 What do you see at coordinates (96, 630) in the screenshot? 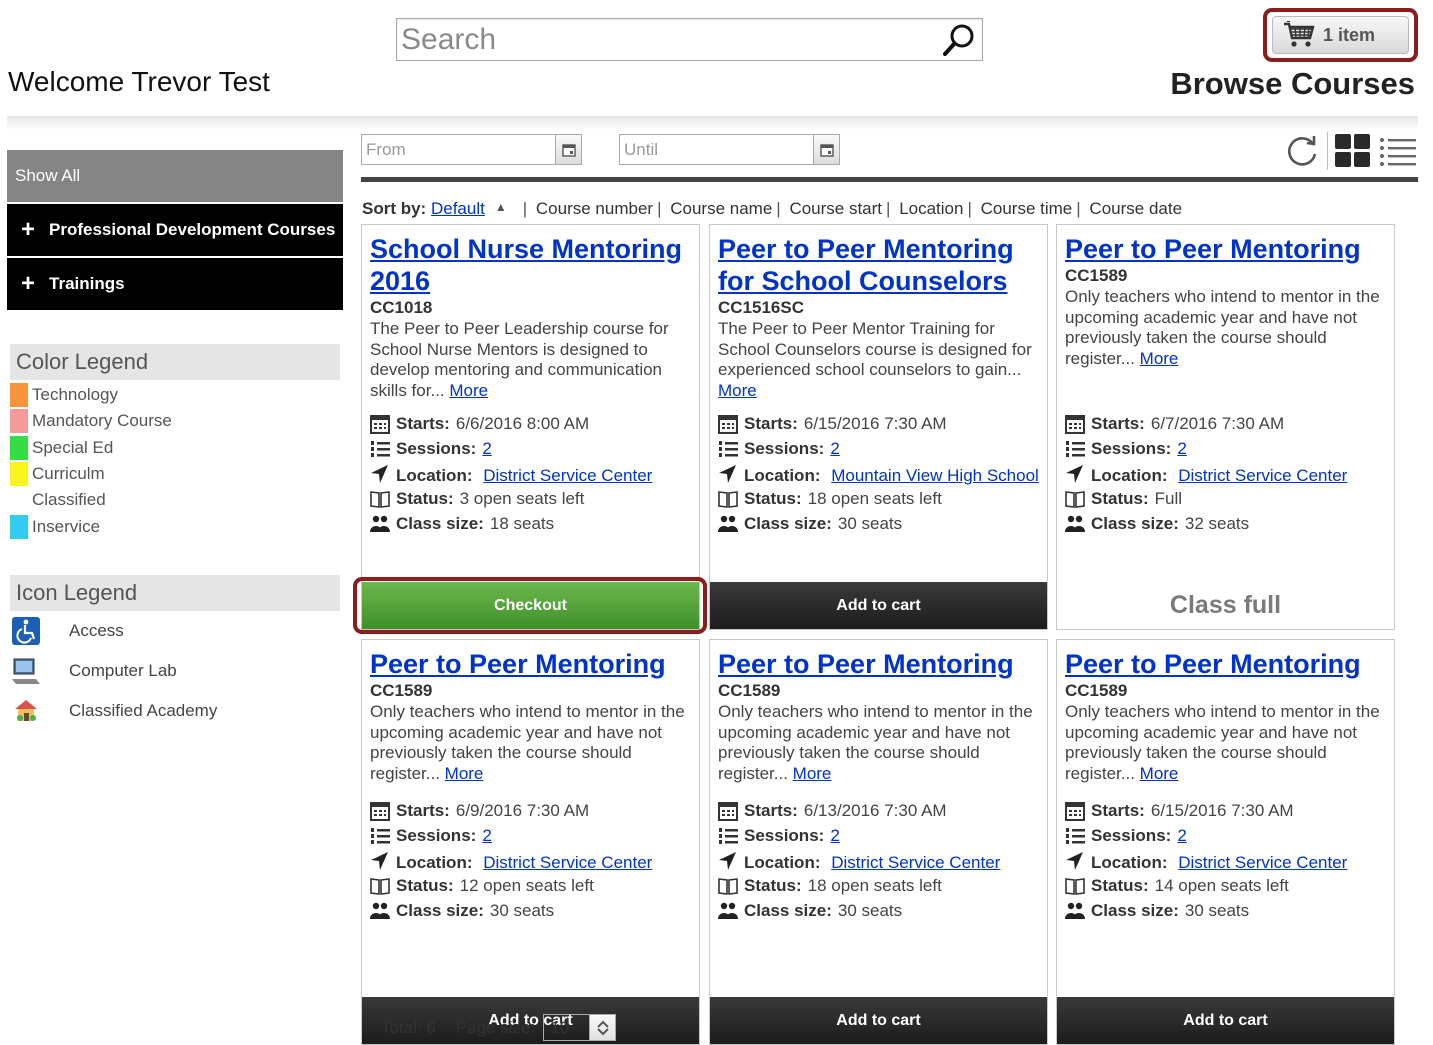
I see `icon-legend-label: Access` at bounding box center [96, 630].